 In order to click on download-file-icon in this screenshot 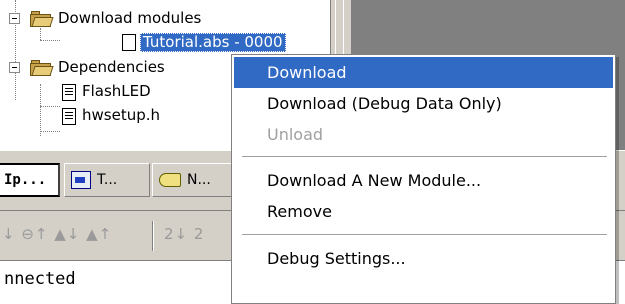, I will do `click(81, 180)`.